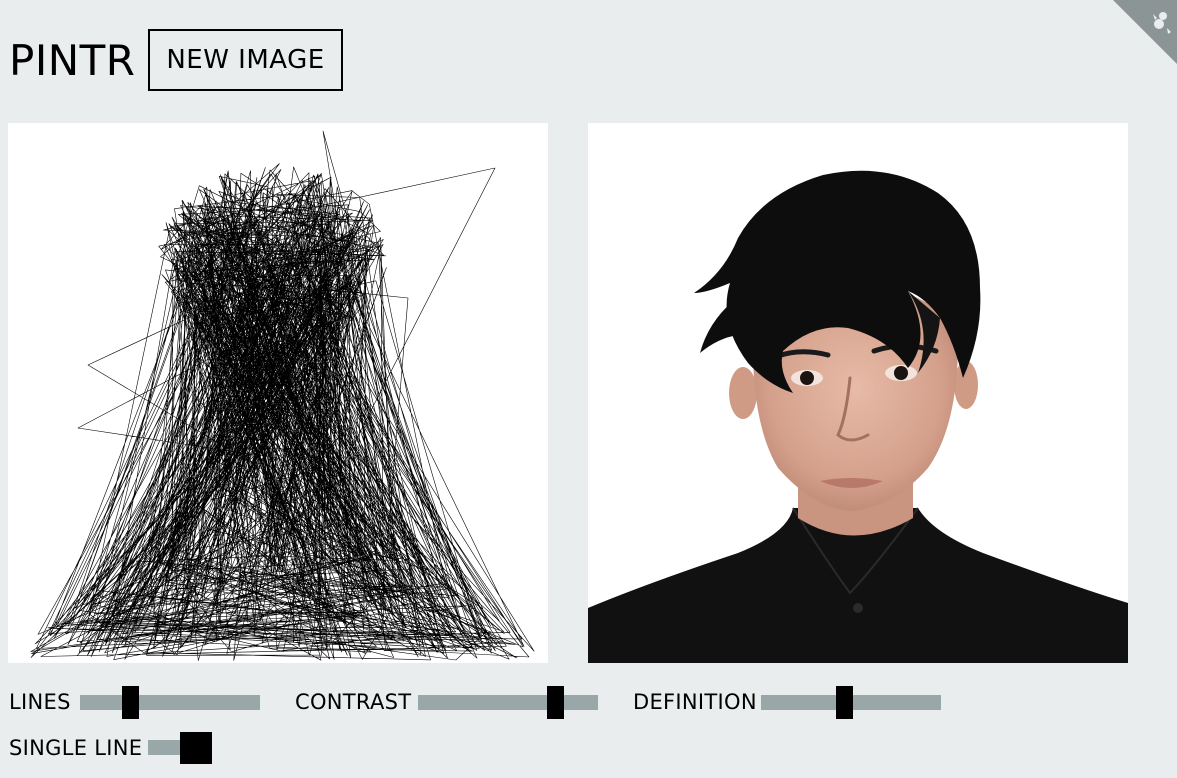 This screenshot has width=1177, height=778. I want to click on github-corner-link, so click(1145, 32).